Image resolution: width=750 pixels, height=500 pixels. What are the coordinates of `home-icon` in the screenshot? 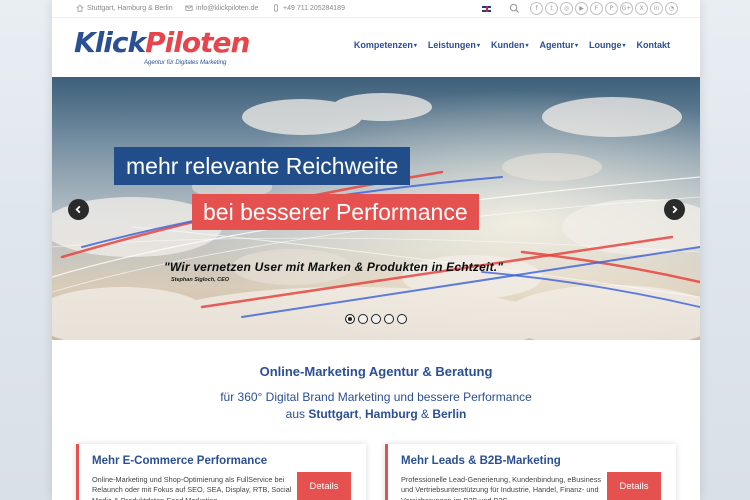 It's located at (80, 8).